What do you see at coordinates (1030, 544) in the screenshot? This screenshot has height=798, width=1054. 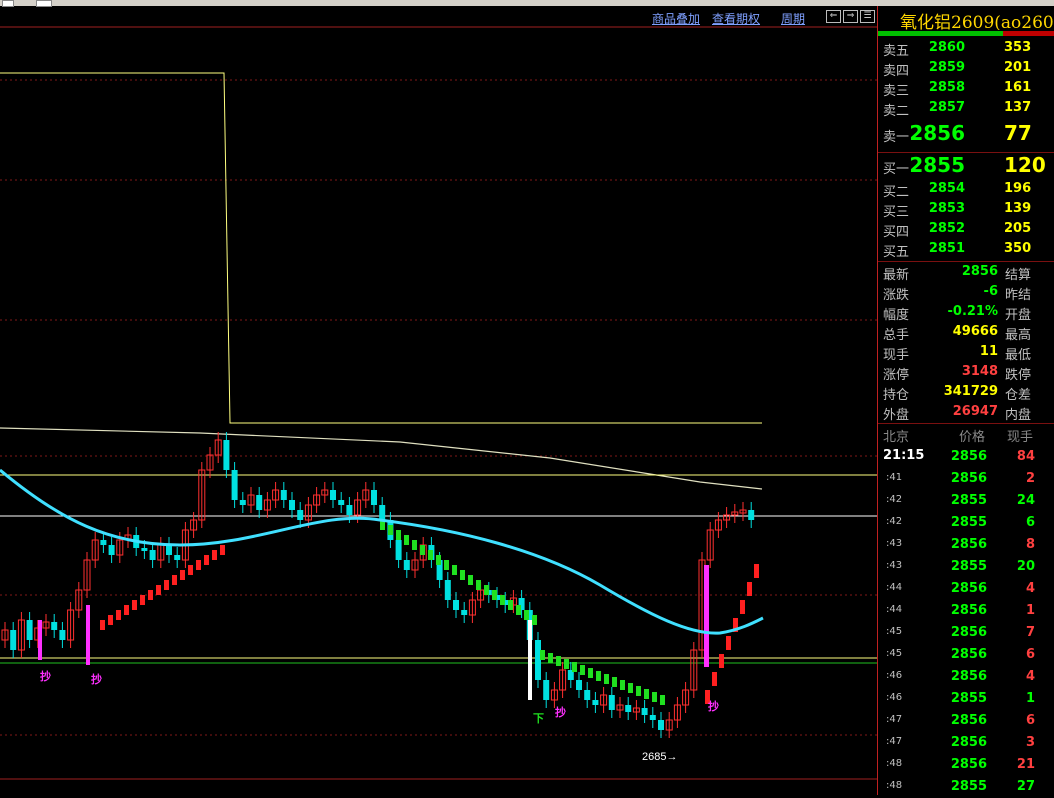 I see `tick-volume: 8` at bounding box center [1030, 544].